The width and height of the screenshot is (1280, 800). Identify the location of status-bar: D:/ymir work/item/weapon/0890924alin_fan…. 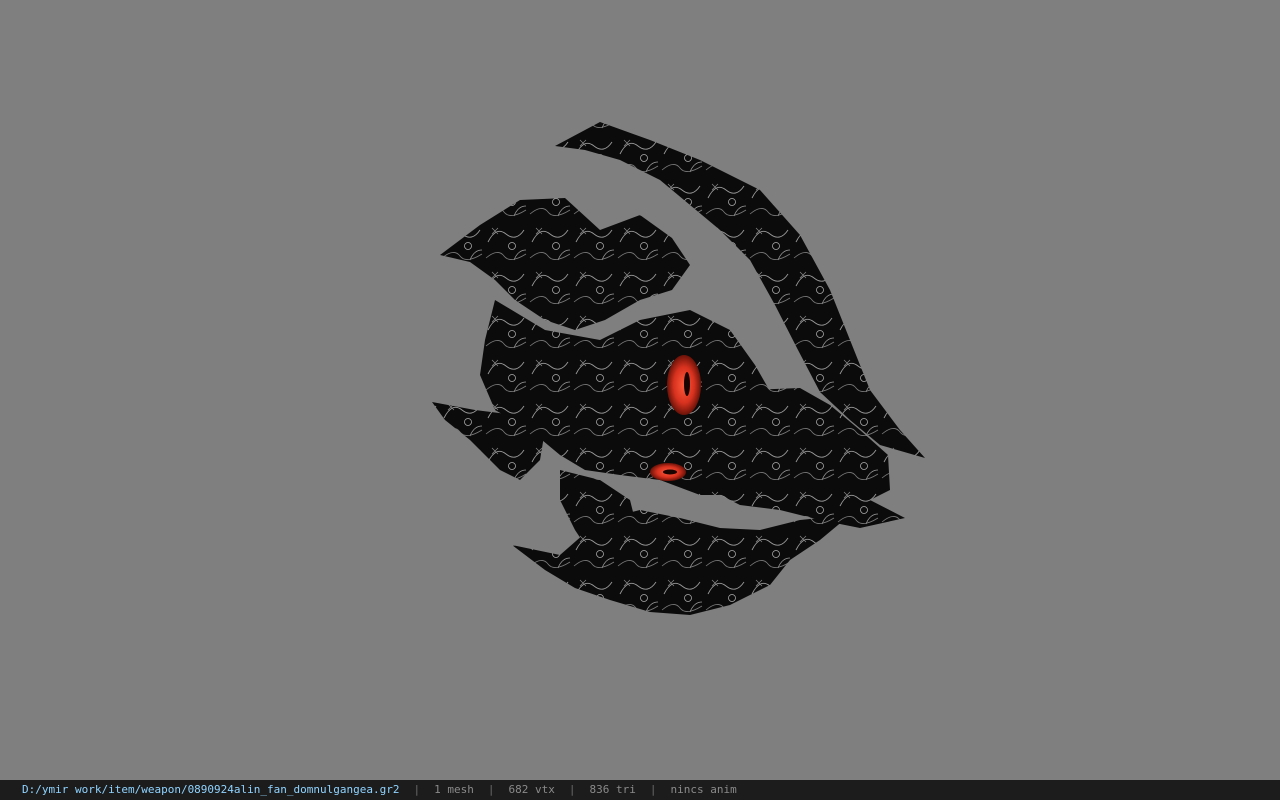
(640, 790).